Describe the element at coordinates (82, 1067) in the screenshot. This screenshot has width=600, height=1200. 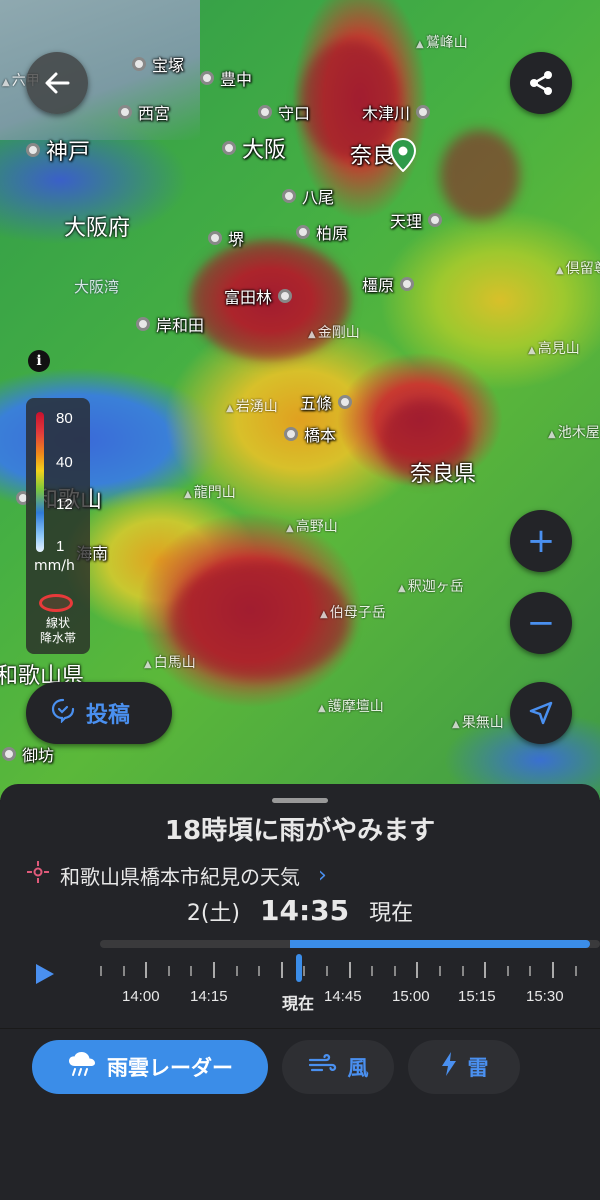
I see `rain-cloud-icon` at that location.